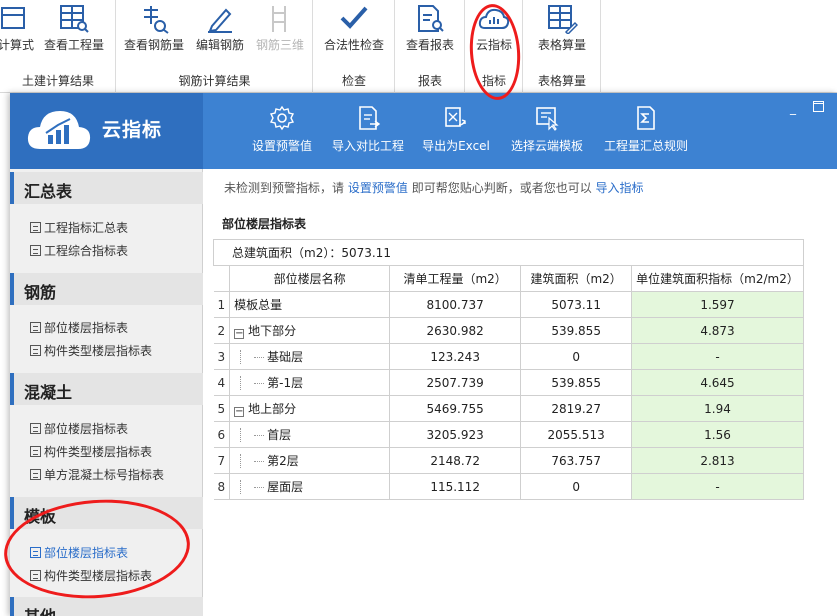 The height and width of the screenshot is (616, 837). I want to click on table-row: 1 模板总量 8100.737 5073.11 1.597, so click(508, 304).